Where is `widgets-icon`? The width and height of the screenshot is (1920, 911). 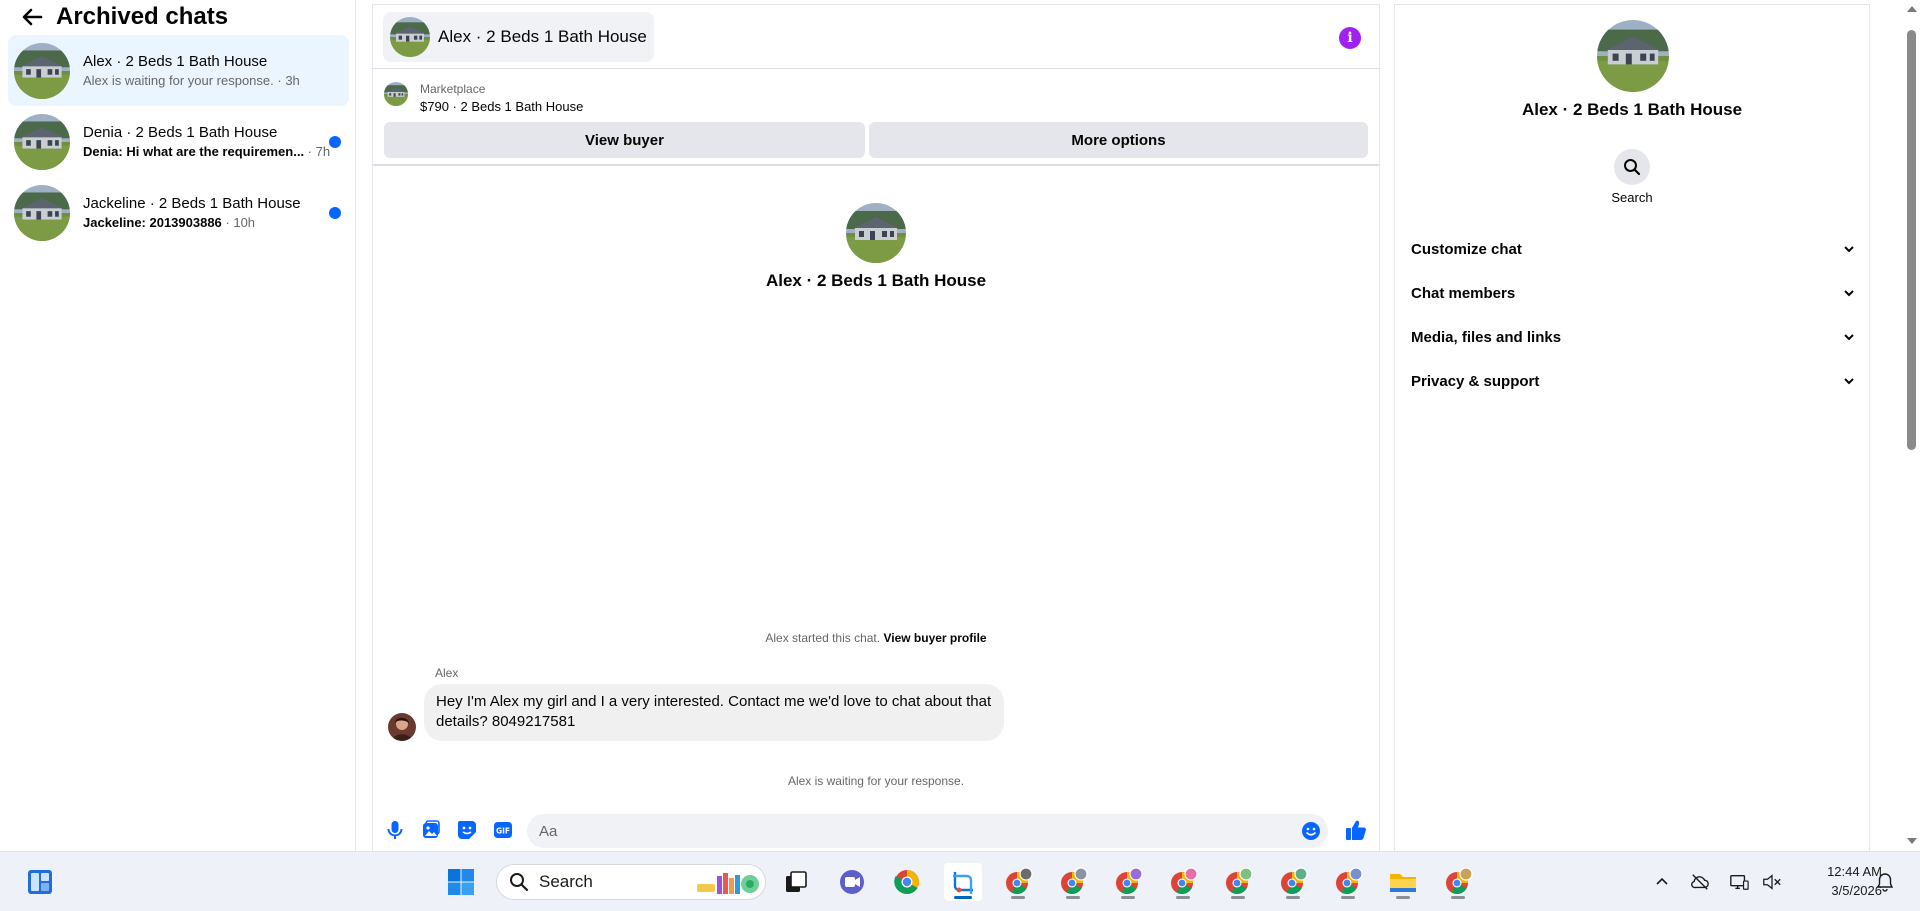
widgets-icon is located at coordinates (40, 882).